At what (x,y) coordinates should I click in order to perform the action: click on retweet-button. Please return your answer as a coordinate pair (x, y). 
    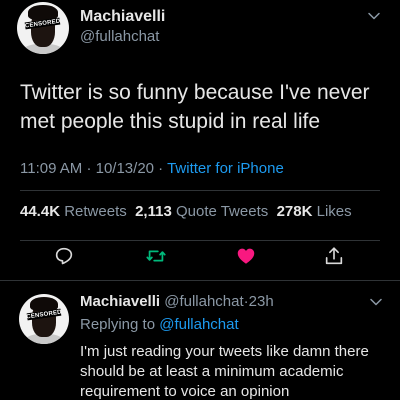
    Looking at the image, I should click on (156, 256).